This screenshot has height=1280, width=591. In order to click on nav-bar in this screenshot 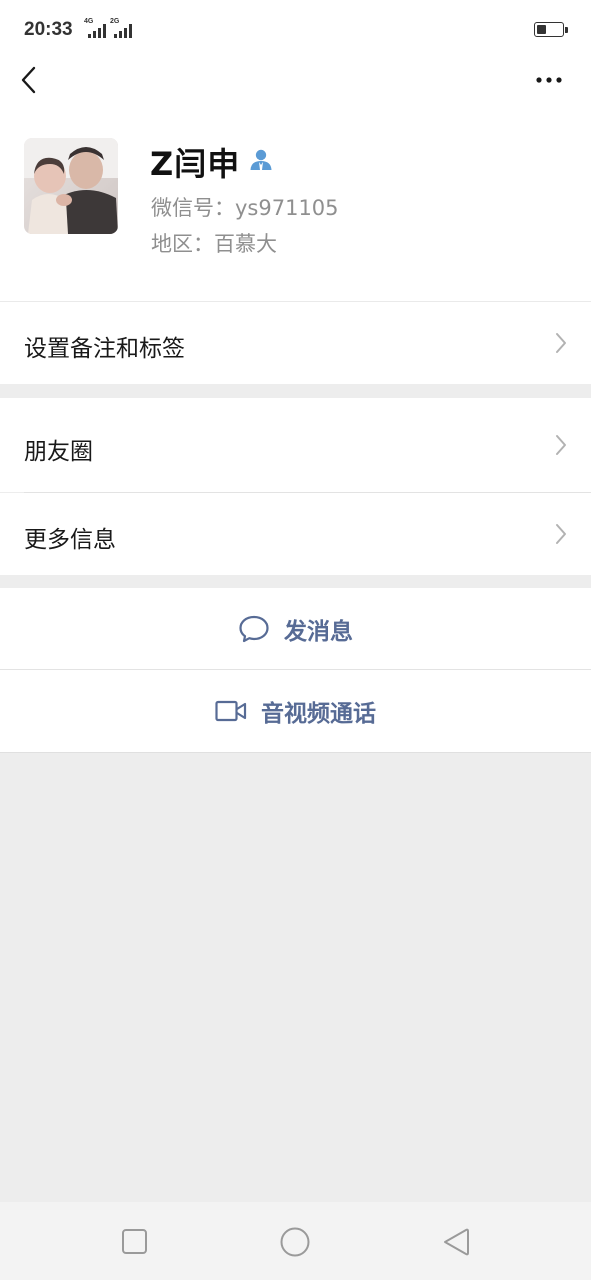, I will do `click(295, 81)`.